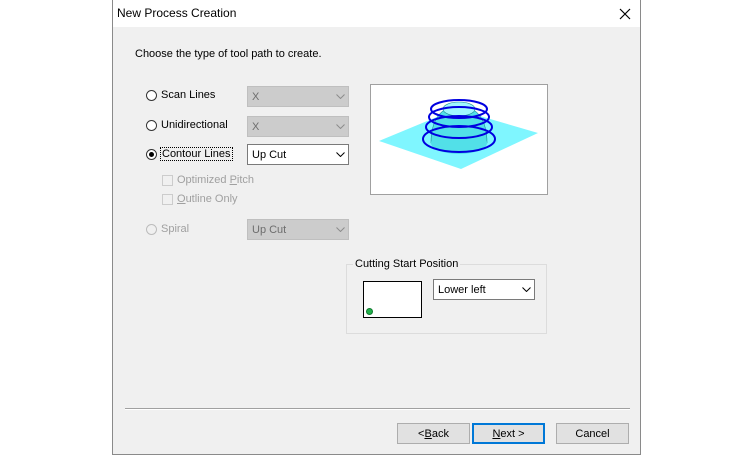 The width and height of the screenshot is (754, 456). I want to click on radio-scan-lines: Scan Lines, so click(180, 95).